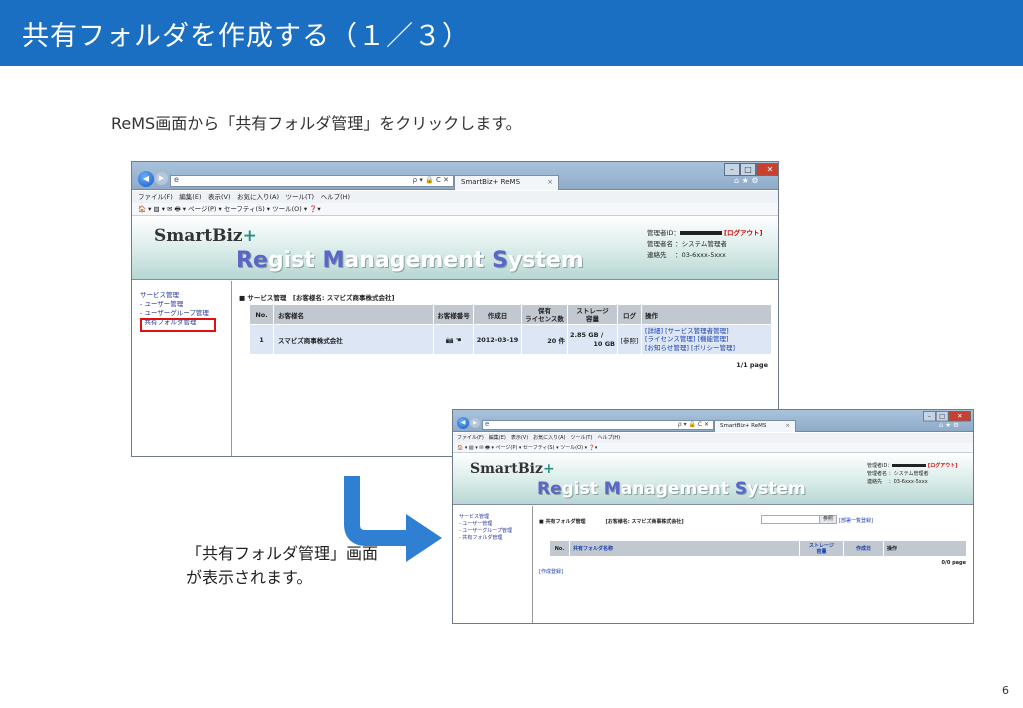  Describe the element at coordinates (261, 339) in the screenshot. I see `cell-no: 1` at that location.